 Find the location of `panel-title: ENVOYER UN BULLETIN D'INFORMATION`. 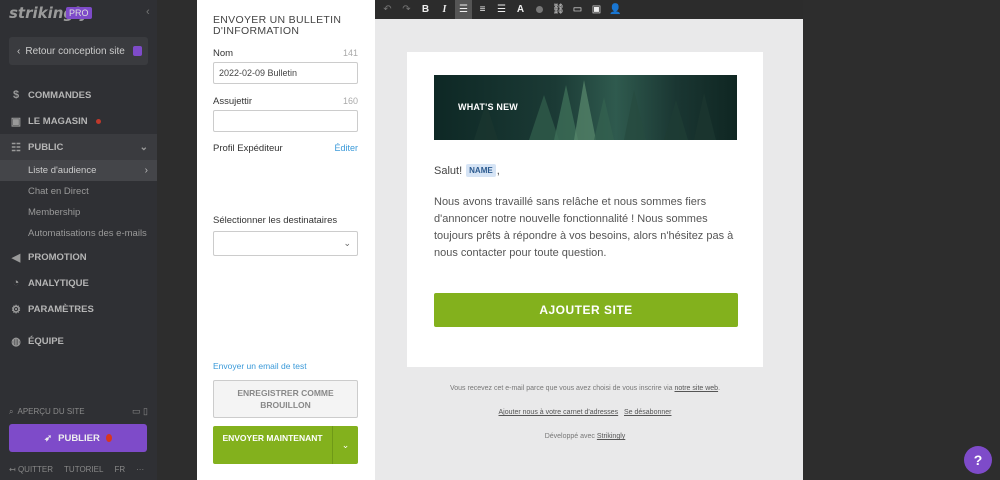

panel-title: ENVOYER UN BULLETIN D'INFORMATION is located at coordinates (277, 25).